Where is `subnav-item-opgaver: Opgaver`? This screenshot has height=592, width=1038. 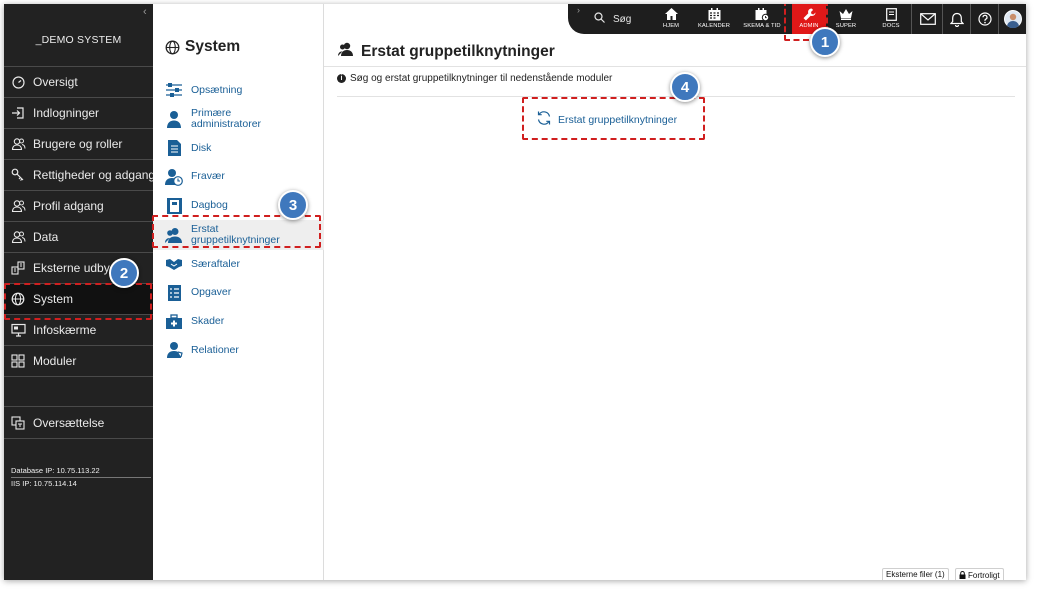 subnav-item-opgaver: Opgaver is located at coordinates (238, 292).